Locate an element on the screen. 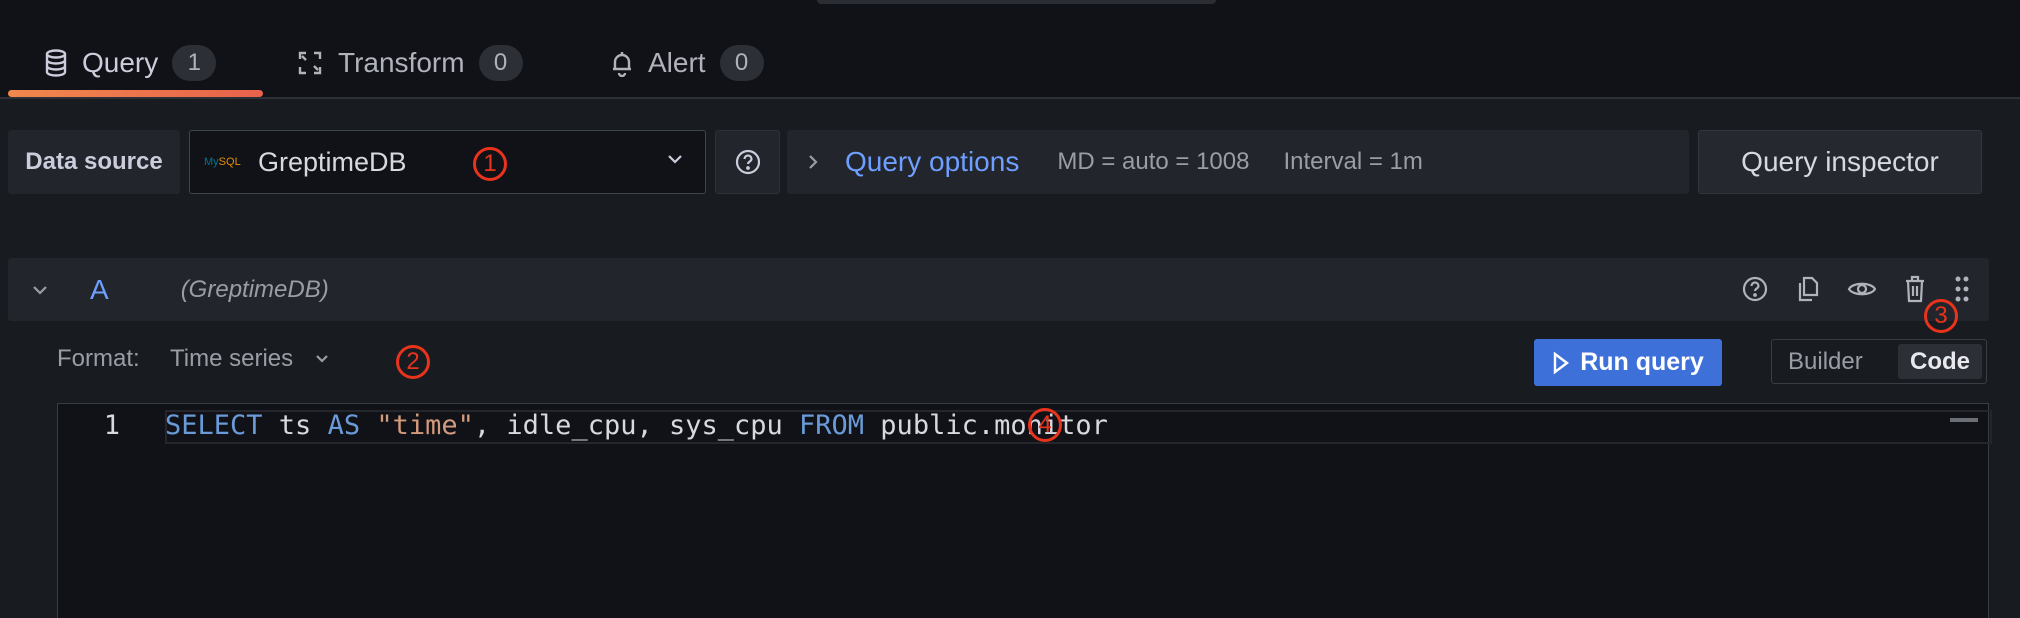  code-text: , idle_cpu, sys_cpu is located at coordinates (636, 425).